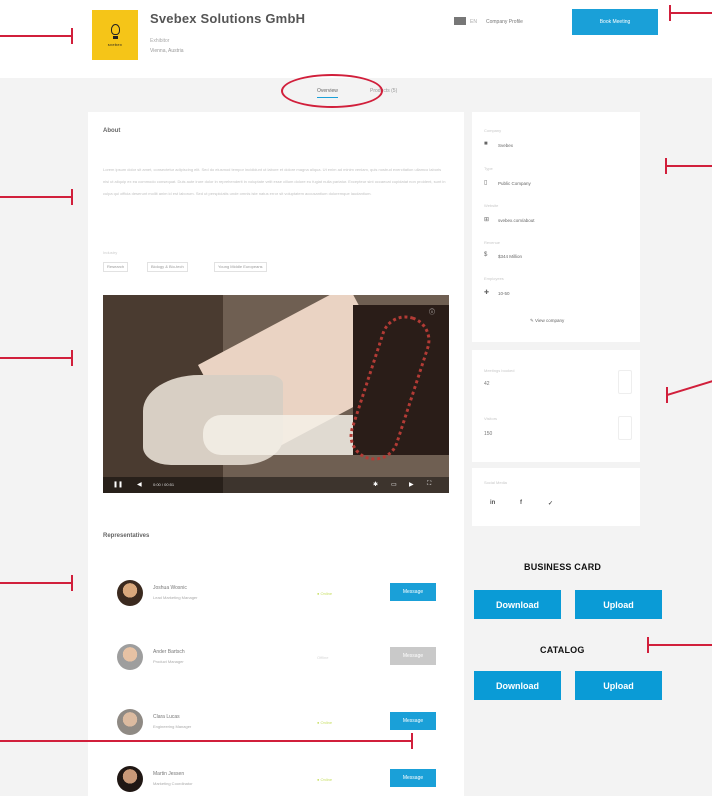 The image size is (712, 796). What do you see at coordinates (168, 661) in the screenshot?
I see `rep-title: Product Manager` at bounding box center [168, 661].